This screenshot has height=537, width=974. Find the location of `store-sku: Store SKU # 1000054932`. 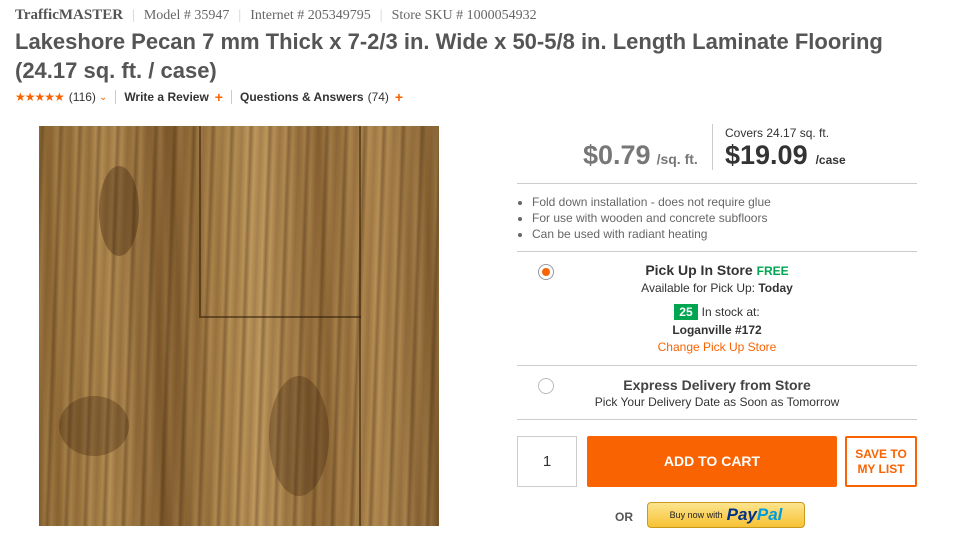

store-sku: Store SKU # 1000054932 is located at coordinates (464, 15).